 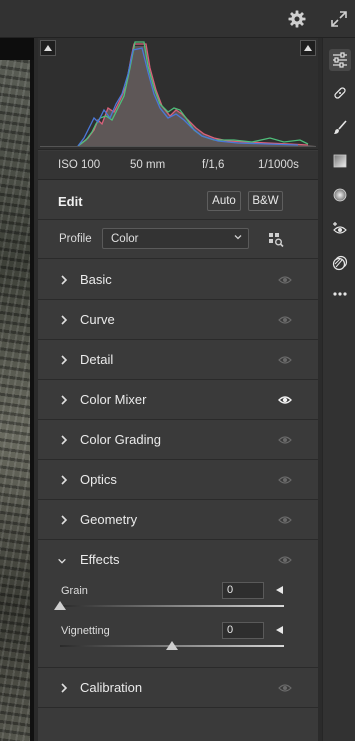 I want to click on section-color-grading: Color Grading, so click(x=178, y=440).